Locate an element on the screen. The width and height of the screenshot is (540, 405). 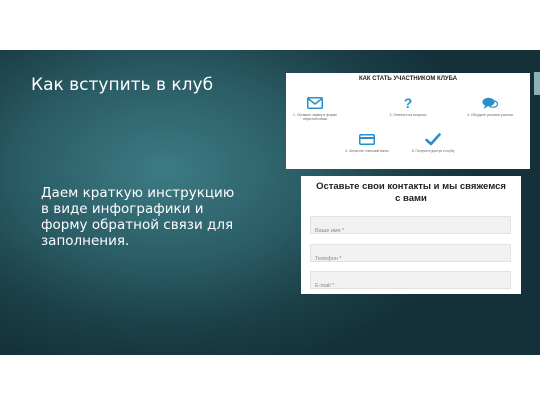
infographic-step-2: ? 2. Ответьте на вопросы is located at coordinates (408, 106).